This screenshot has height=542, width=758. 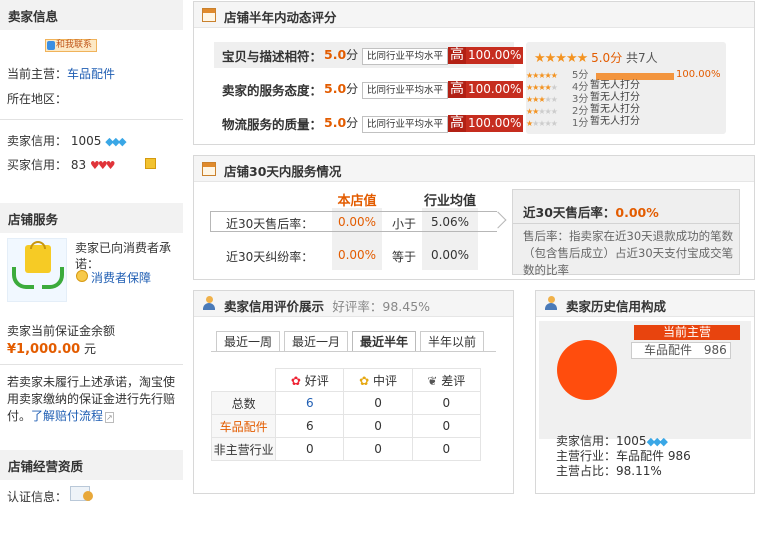 What do you see at coordinates (495, 89) in the screenshot?
I see `dsr-percent: 100.00%` at bounding box center [495, 89].